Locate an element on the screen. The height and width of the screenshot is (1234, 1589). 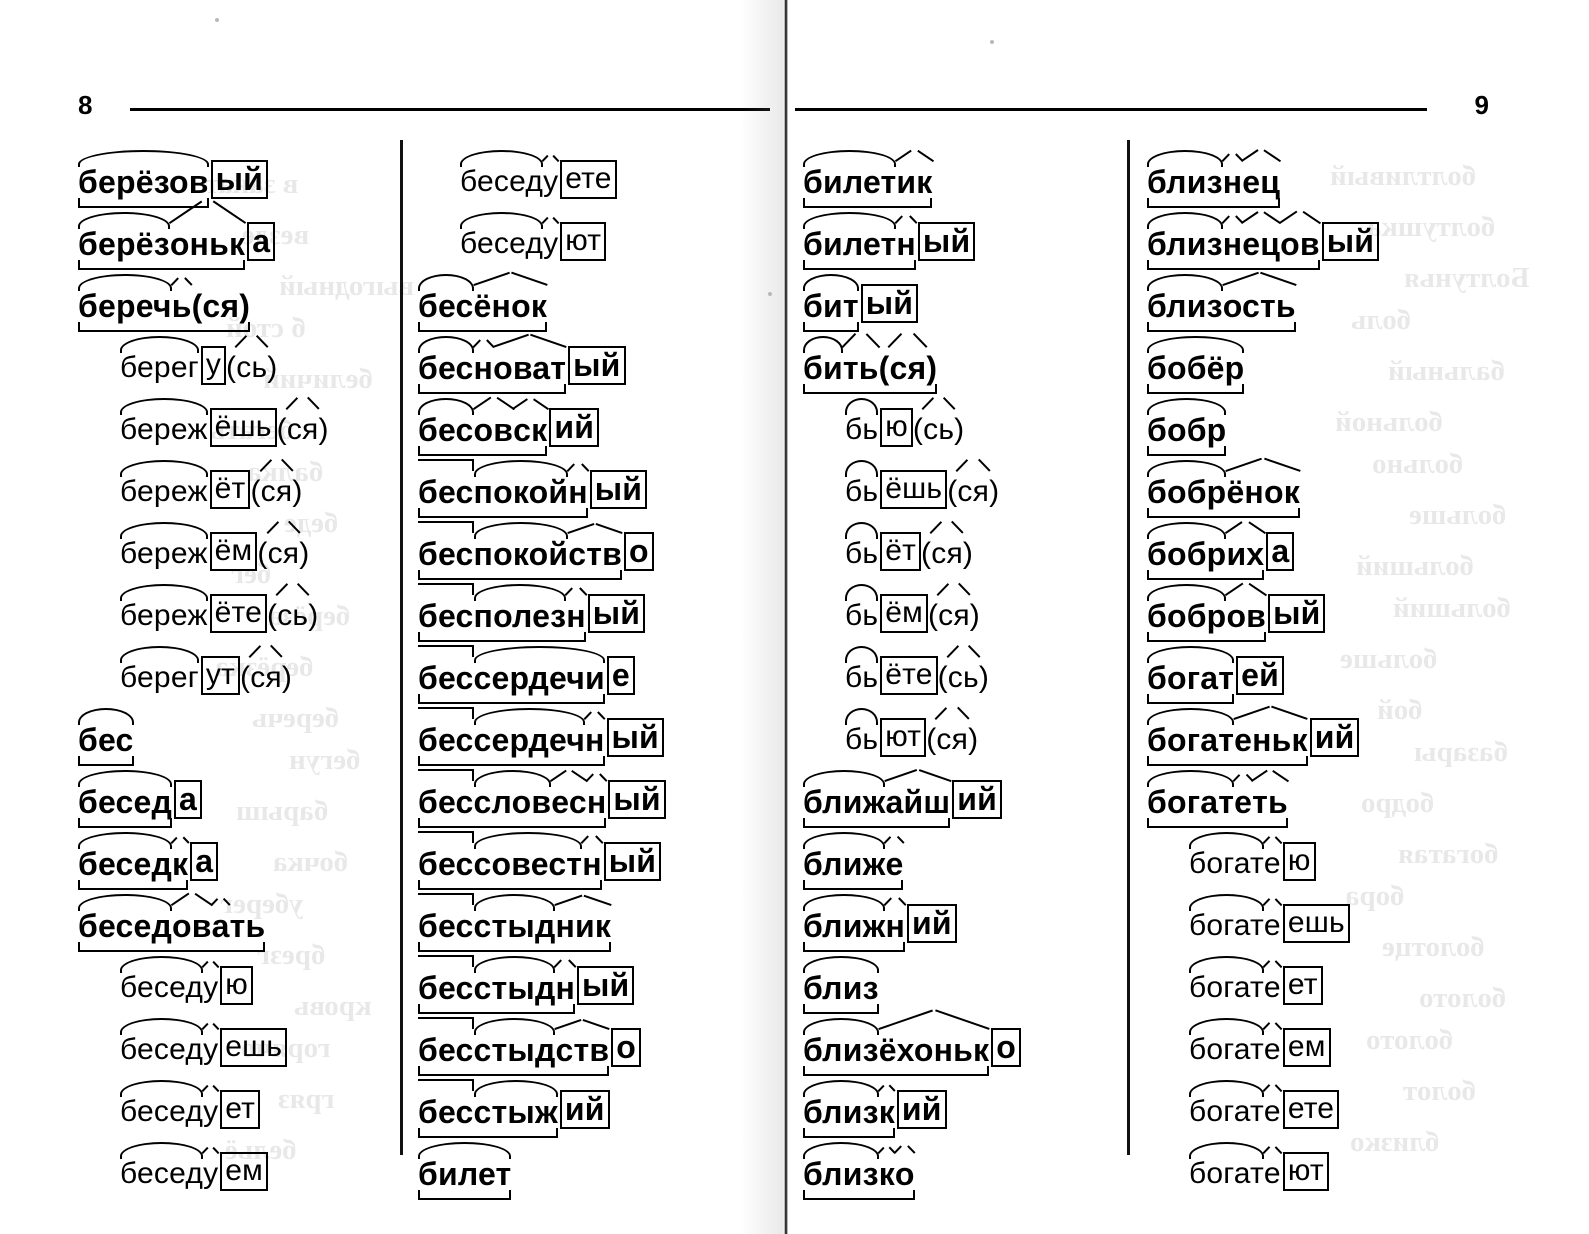
dictionary-entry: бесед у ет is located at coordinates (237, 1107).